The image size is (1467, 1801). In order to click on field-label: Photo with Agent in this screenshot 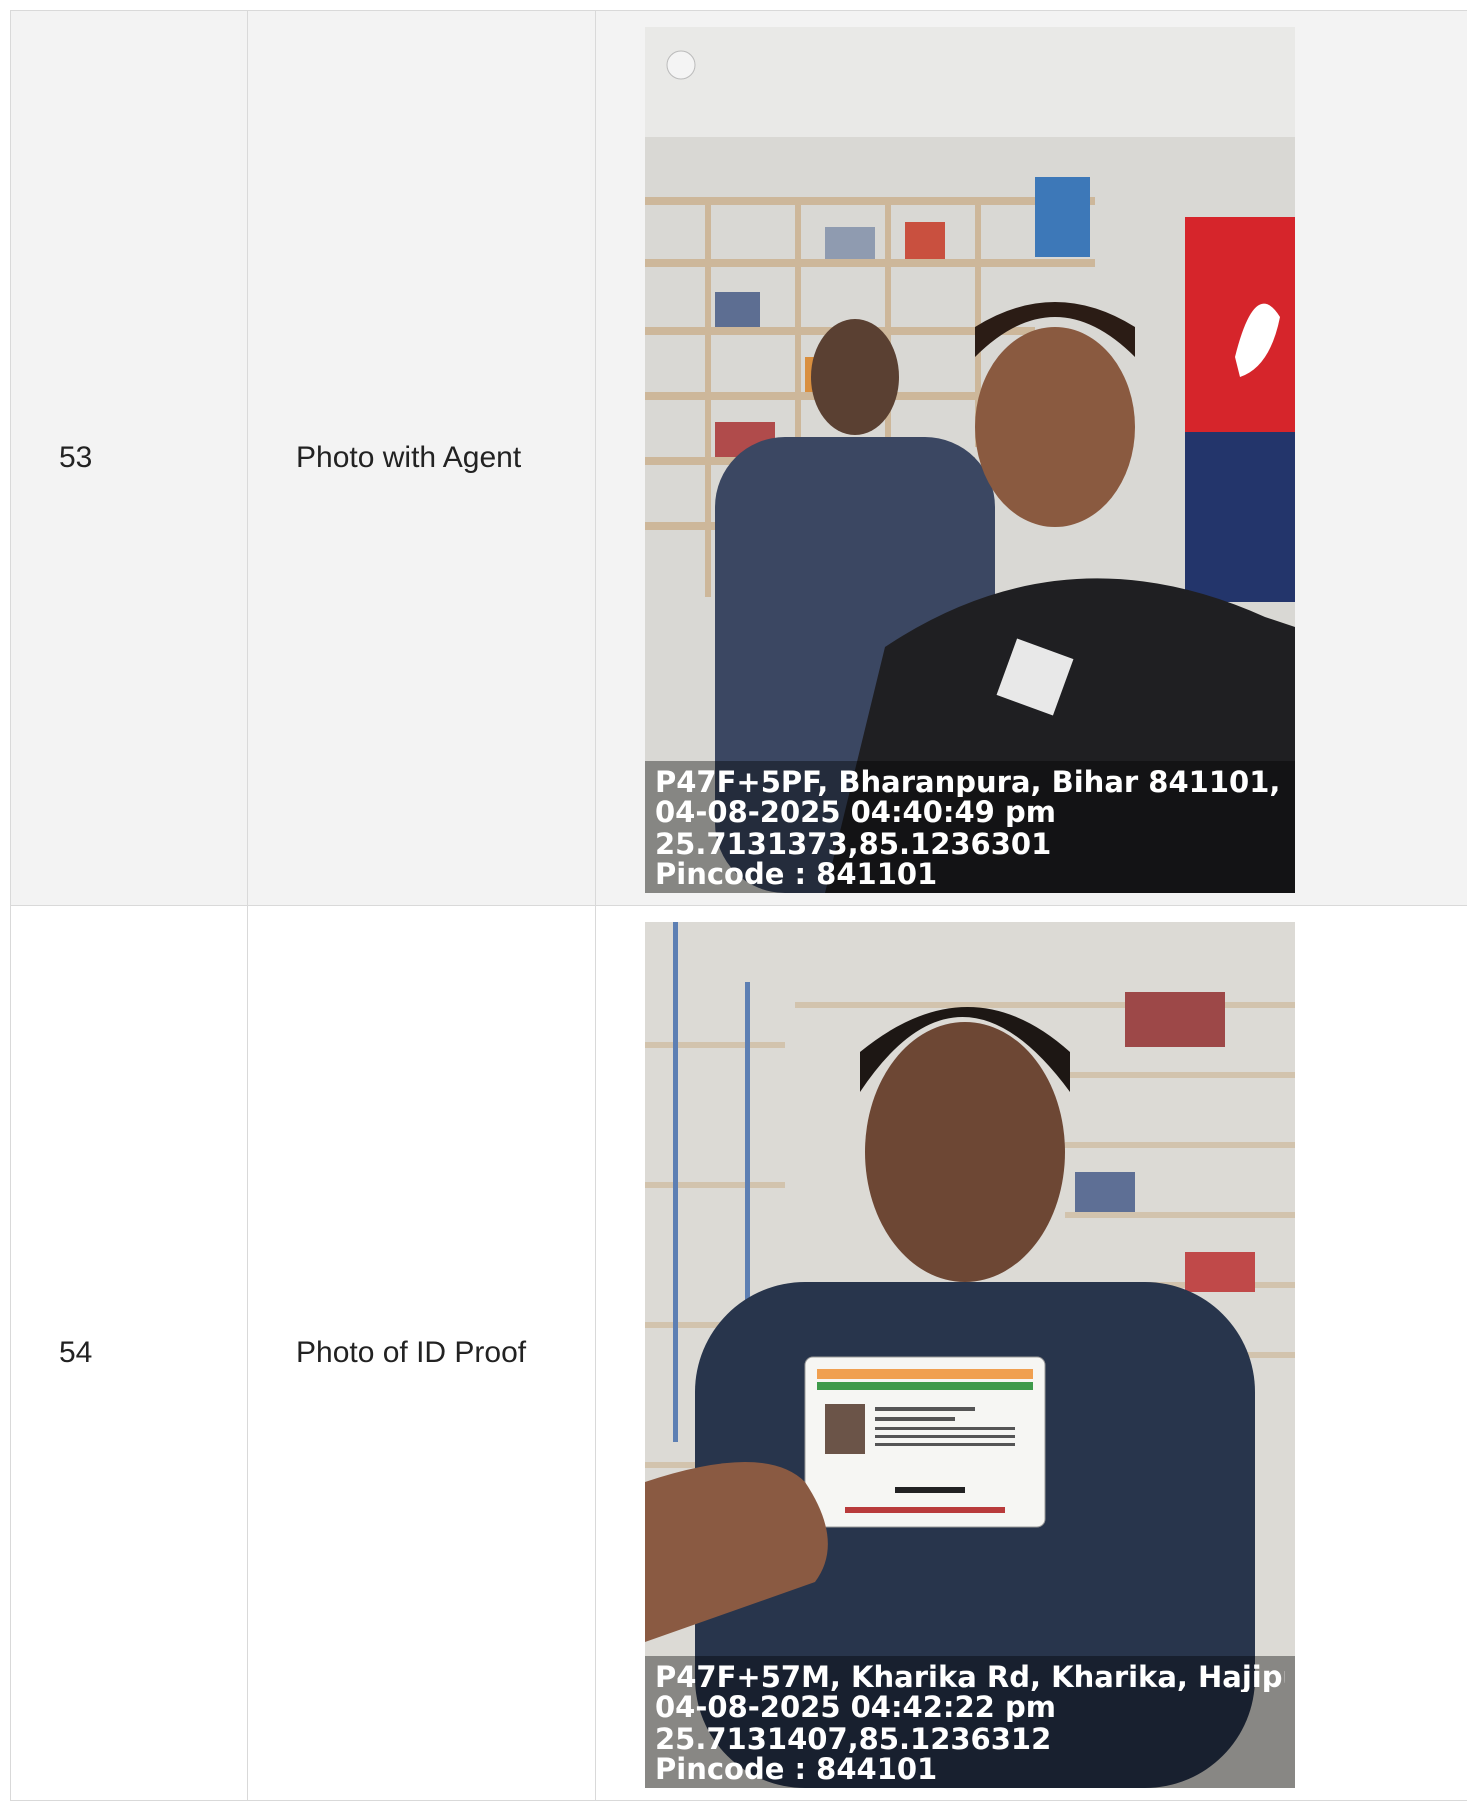, I will do `click(422, 458)`.